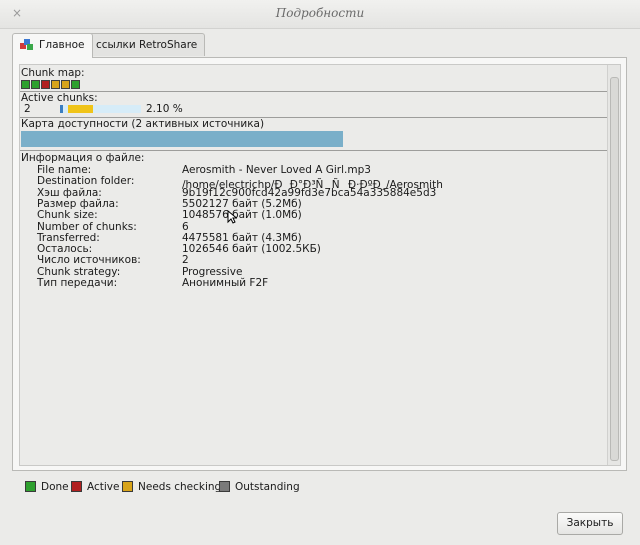  Describe the element at coordinates (251, 249) in the screenshot. I see `info-value: 1026546 байт (1002.5КБ)` at that location.